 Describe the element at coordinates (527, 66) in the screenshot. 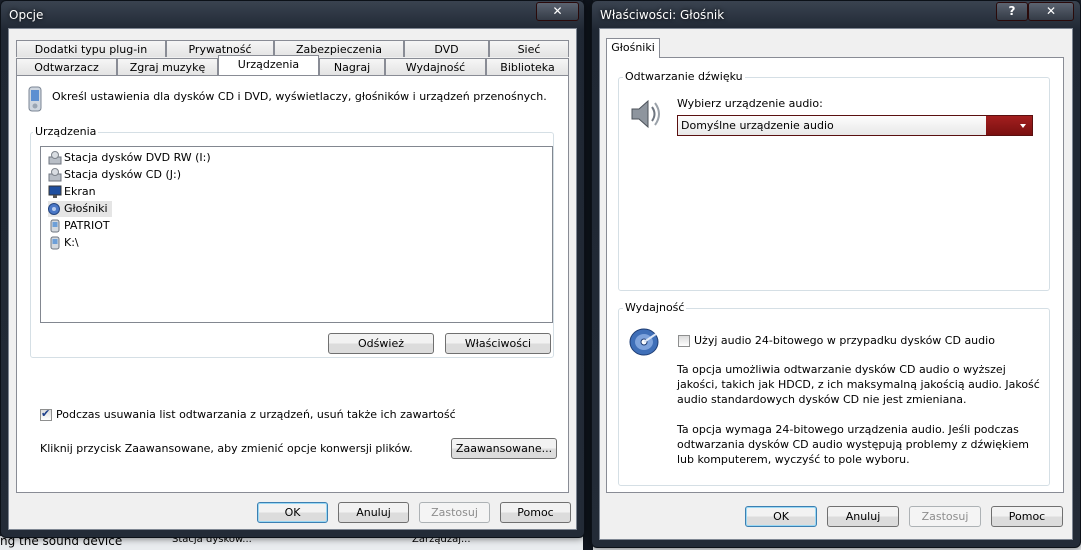

I see `tab-library: Biblioteka` at that location.